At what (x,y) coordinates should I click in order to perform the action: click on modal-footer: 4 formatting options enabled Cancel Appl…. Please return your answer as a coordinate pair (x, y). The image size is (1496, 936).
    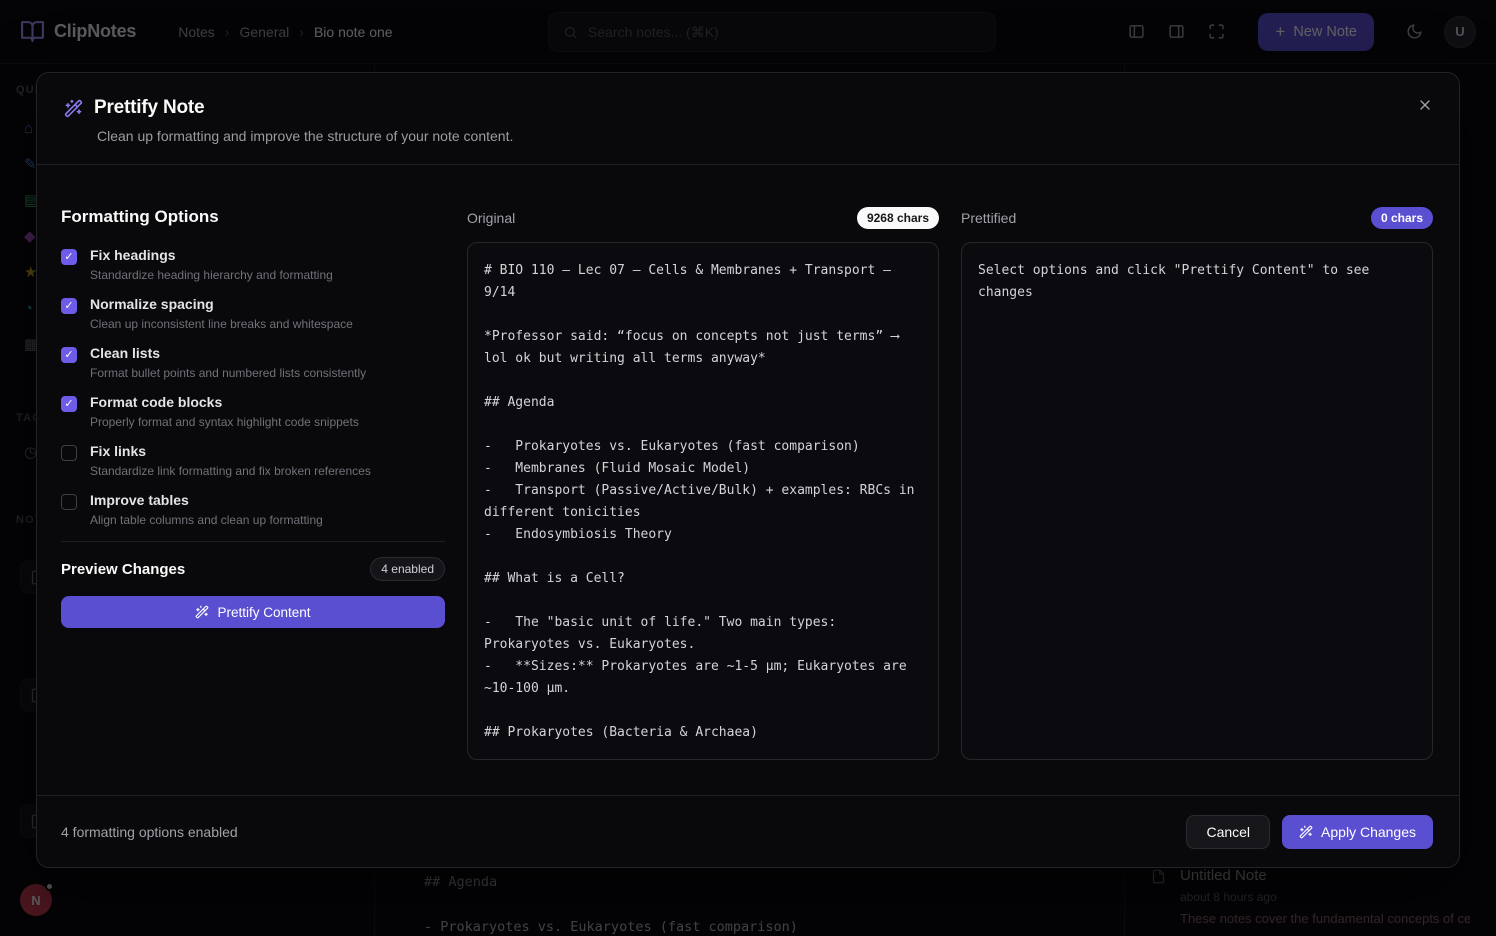
    Looking at the image, I should click on (748, 831).